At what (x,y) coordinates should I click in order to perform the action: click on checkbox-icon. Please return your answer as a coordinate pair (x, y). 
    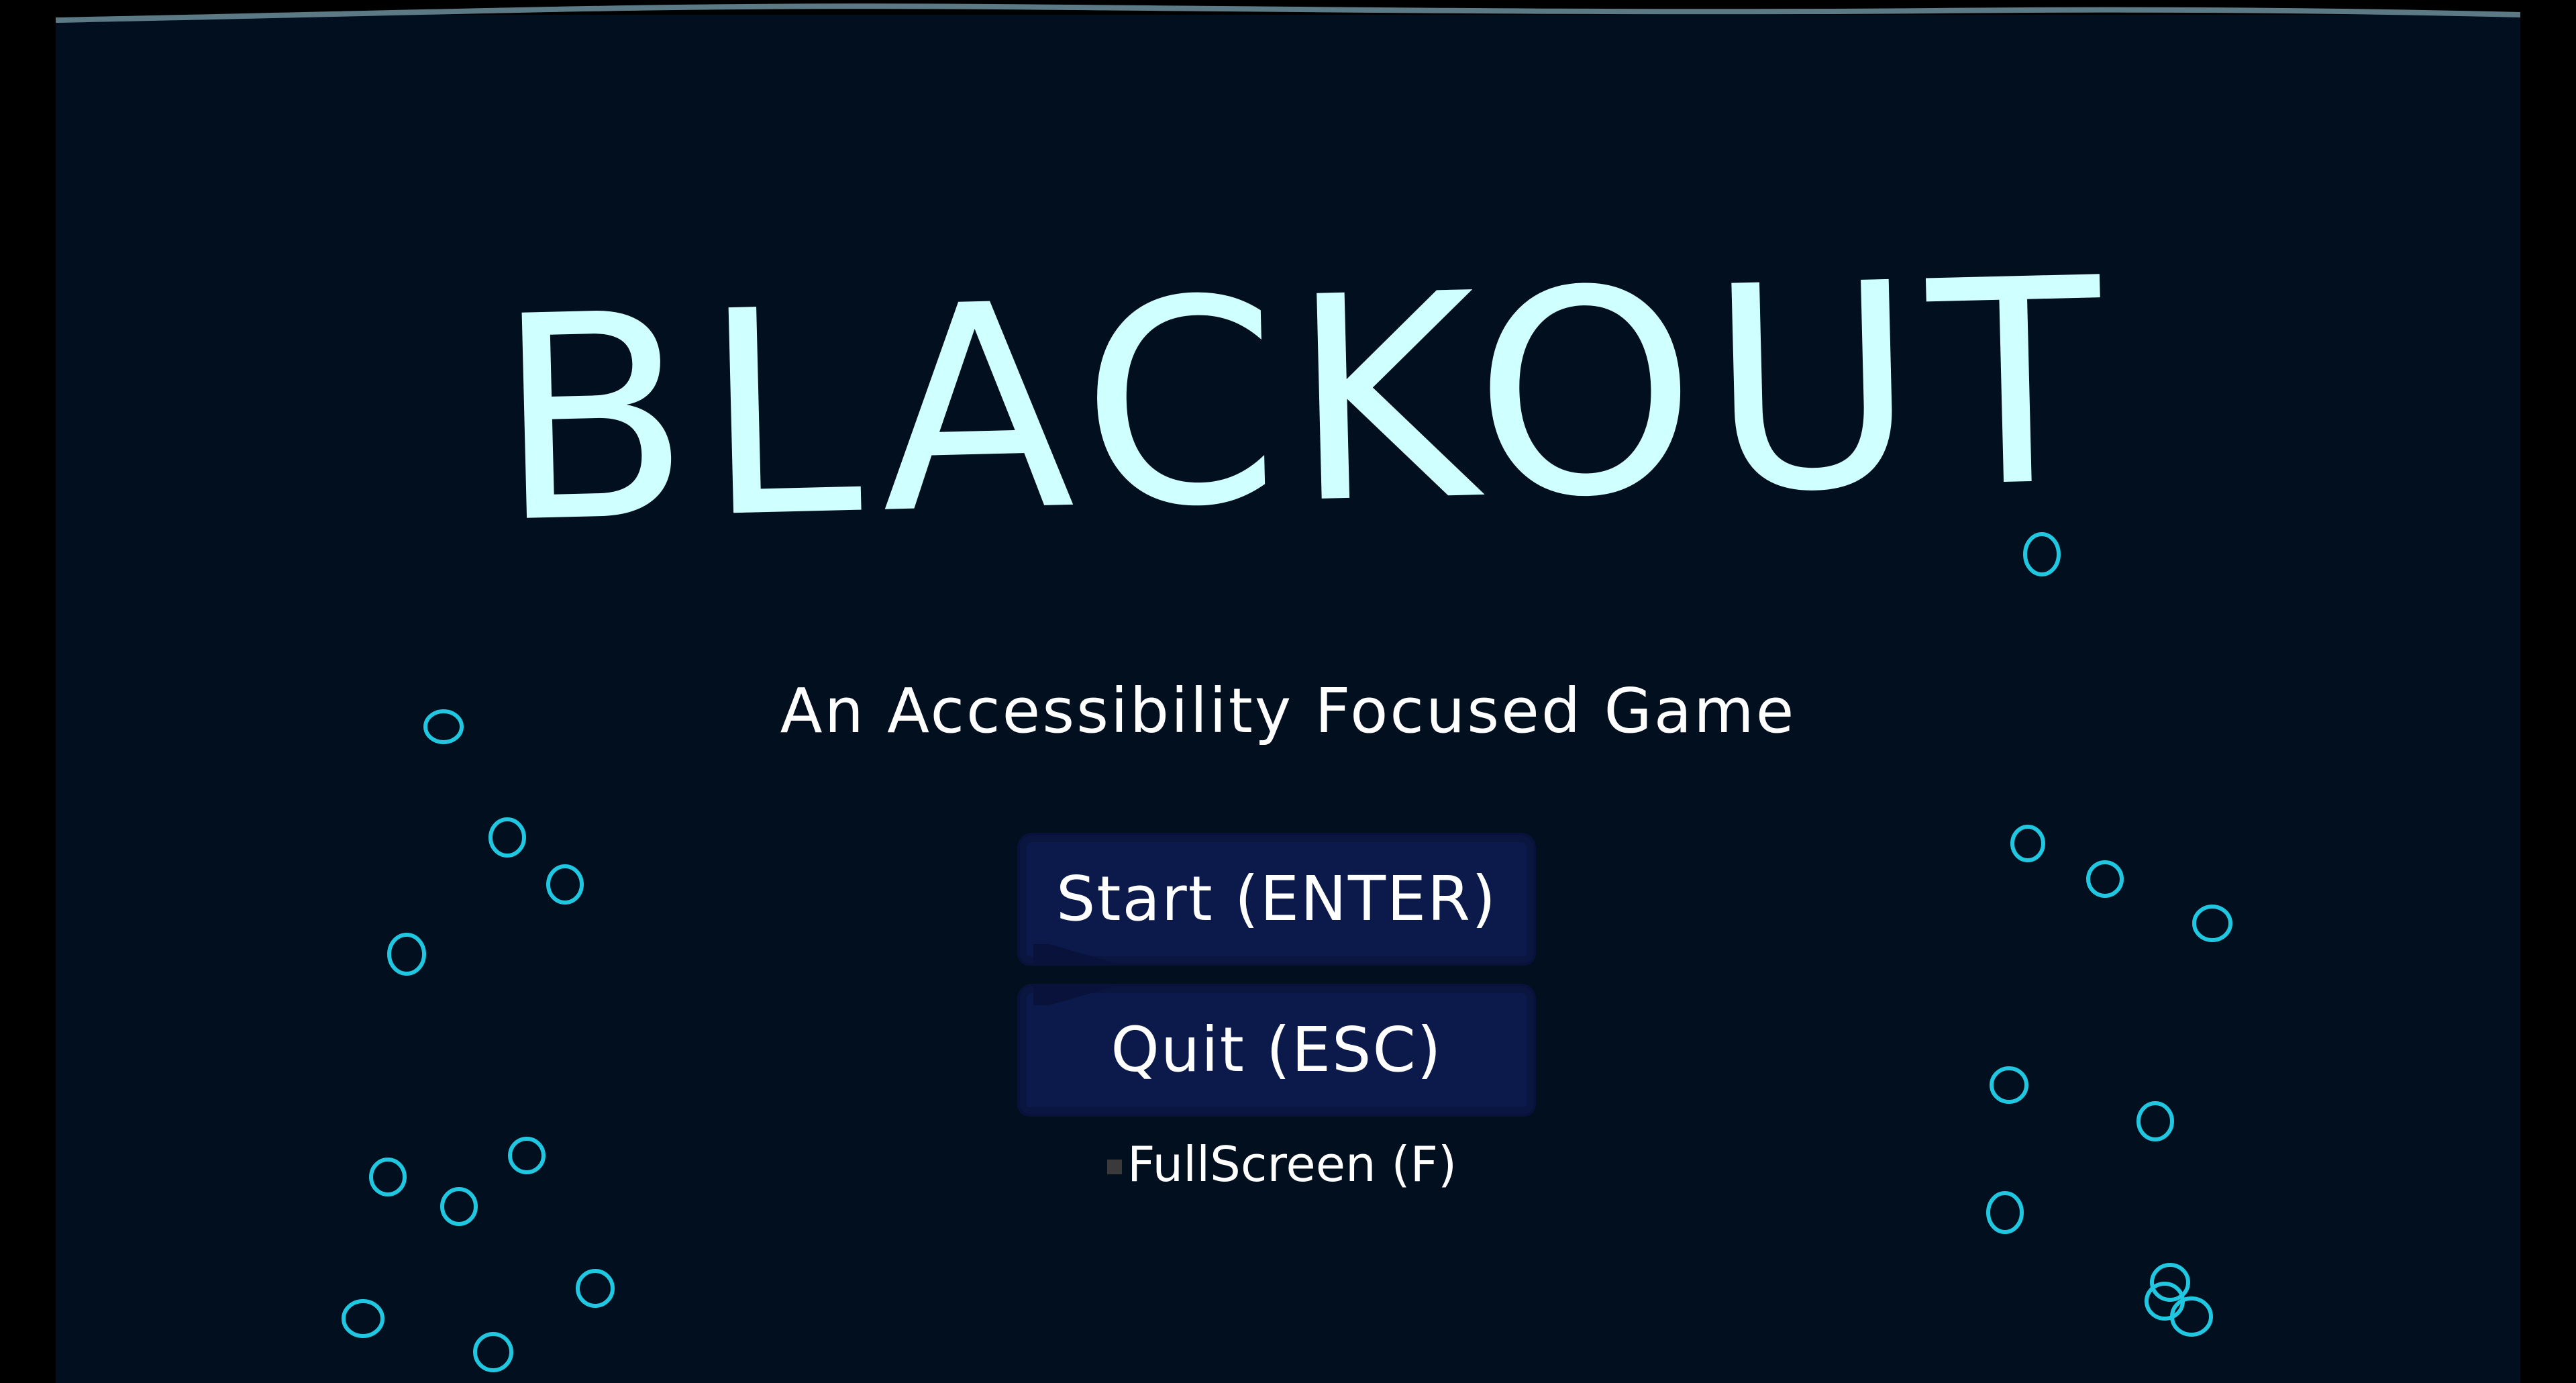
    Looking at the image, I should click on (1114, 1167).